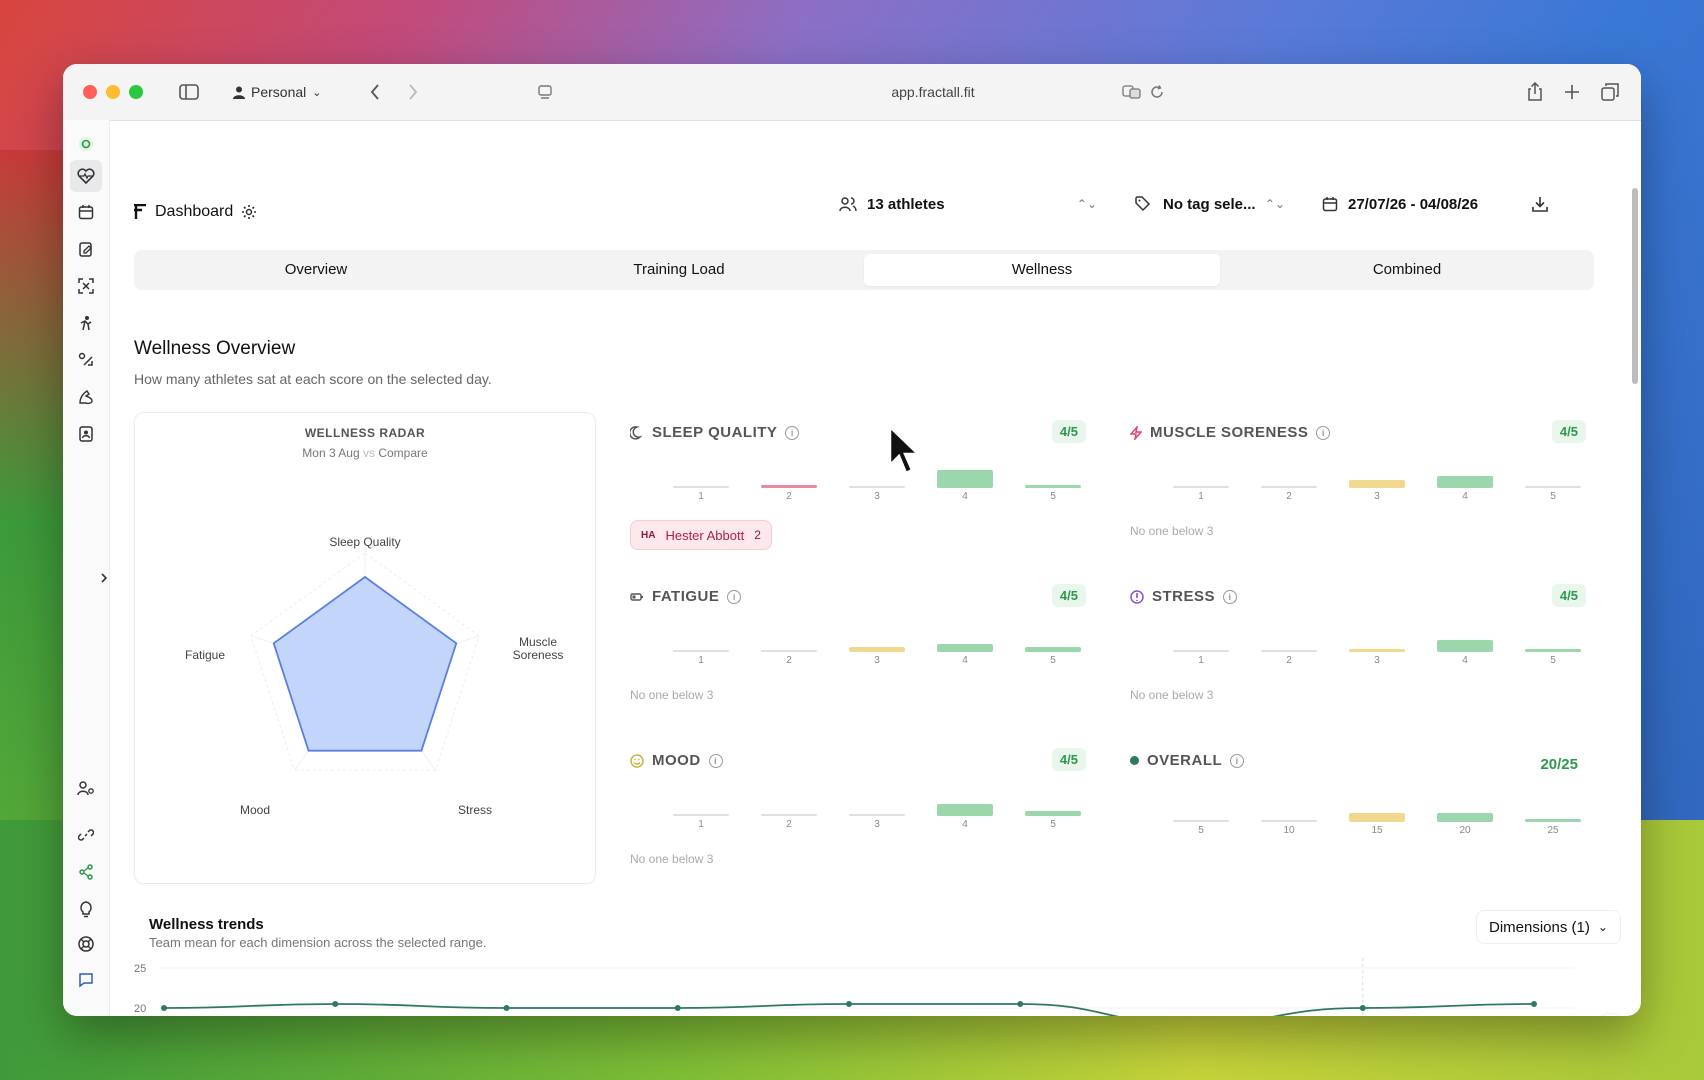  Describe the element at coordinates (933, 92) in the screenshot. I see `address-bar: app.fractall.fit` at that location.